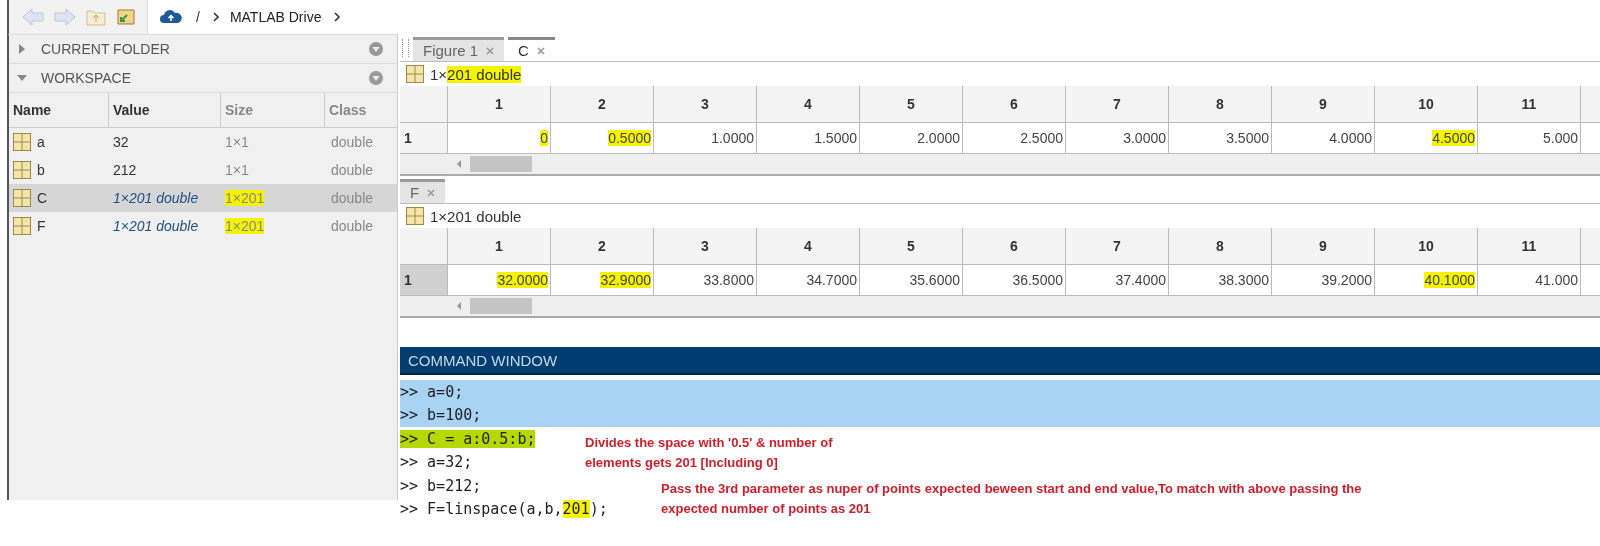 This screenshot has height=546, width=1600. I want to click on table-cell: 37.4000, so click(1117, 280).